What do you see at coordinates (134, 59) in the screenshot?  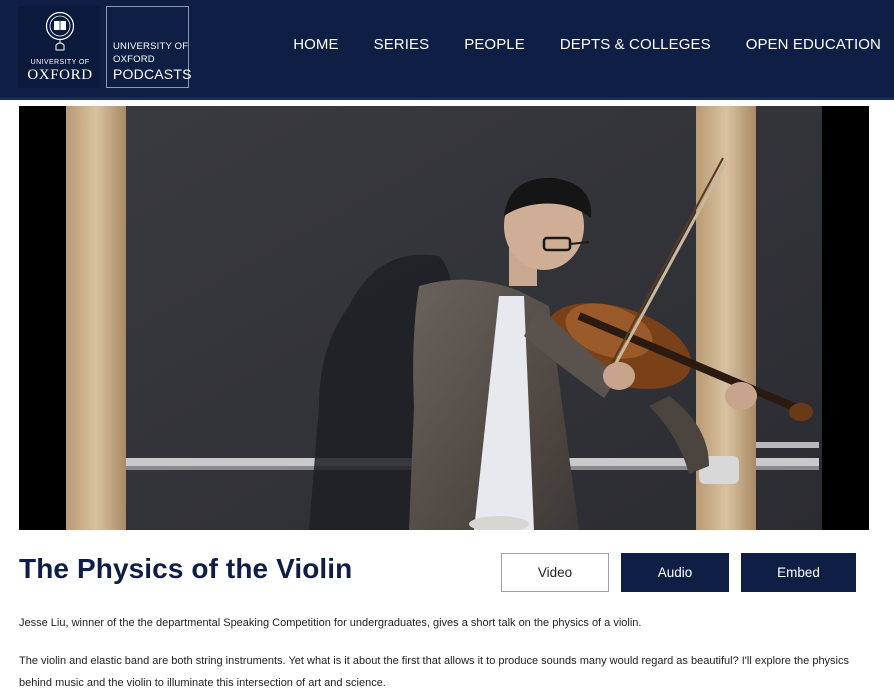 I see `podcasts-logo-line2: OXFORD` at bounding box center [134, 59].